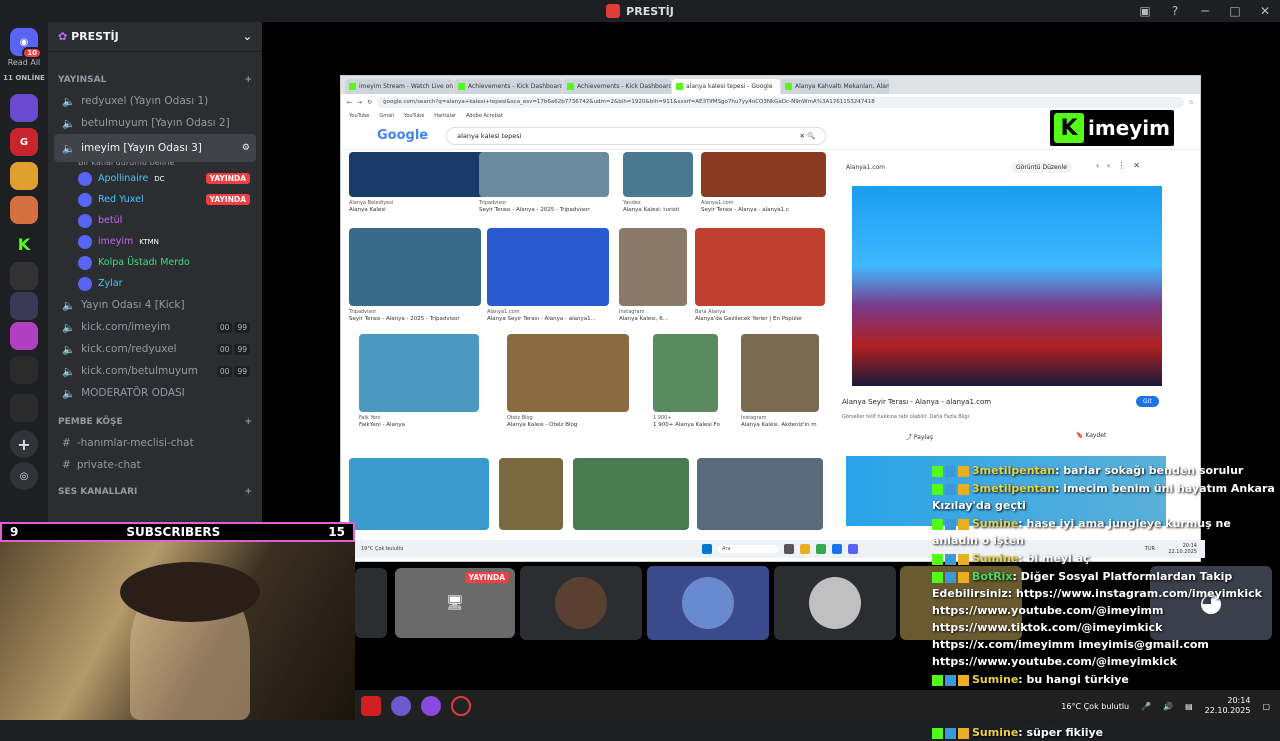 This screenshot has height=741, width=1280. Describe the element at coordinates (686, 425) in the screenshot. I see `result-caption: 1 900+ Alanya Kalesi Fo` at that location.